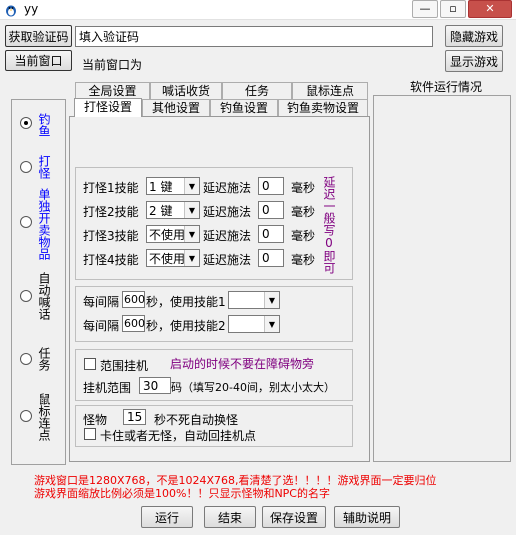  I want to click on monster-timeout-value: 15, so click(135, 417).